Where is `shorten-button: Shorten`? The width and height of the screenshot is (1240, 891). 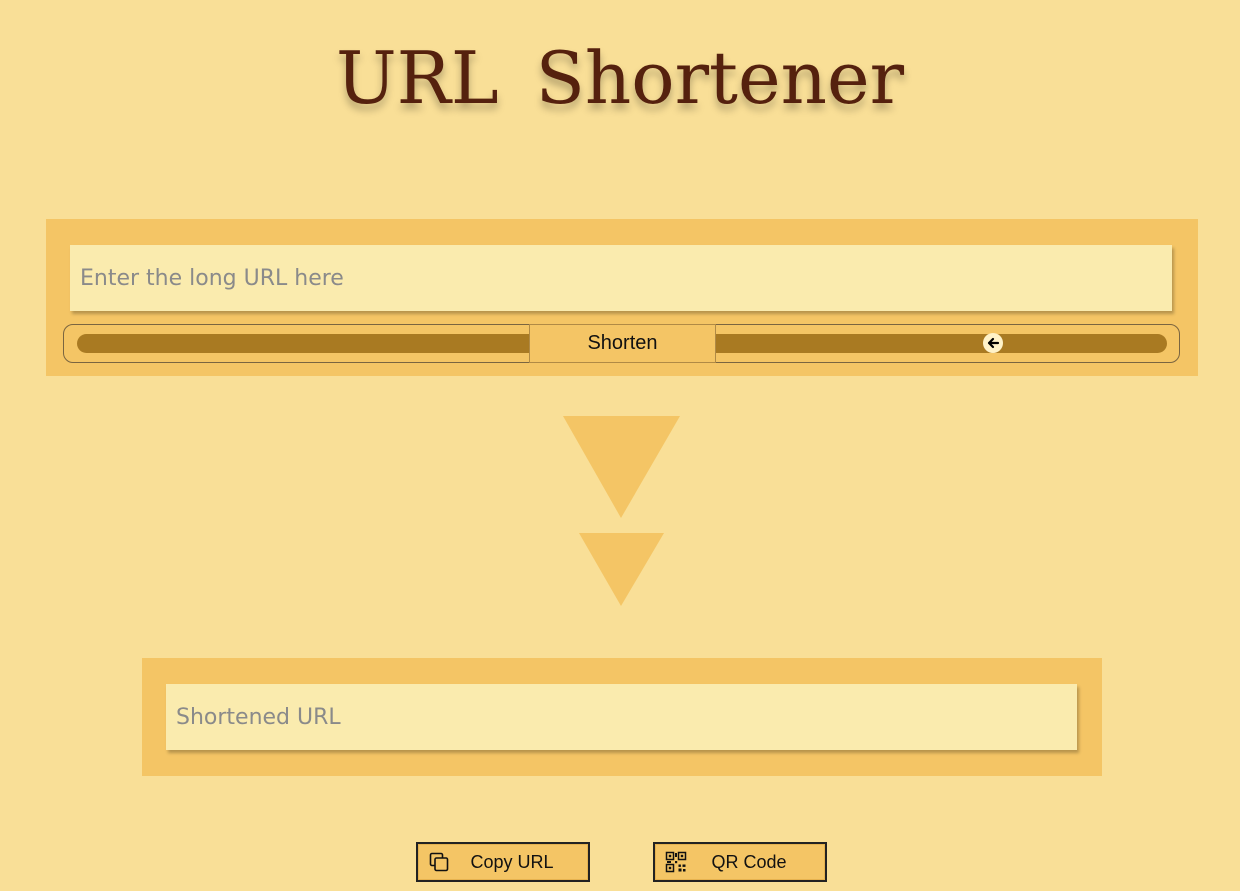
shorten-button: Shorten is located at coordinates (622, 343).